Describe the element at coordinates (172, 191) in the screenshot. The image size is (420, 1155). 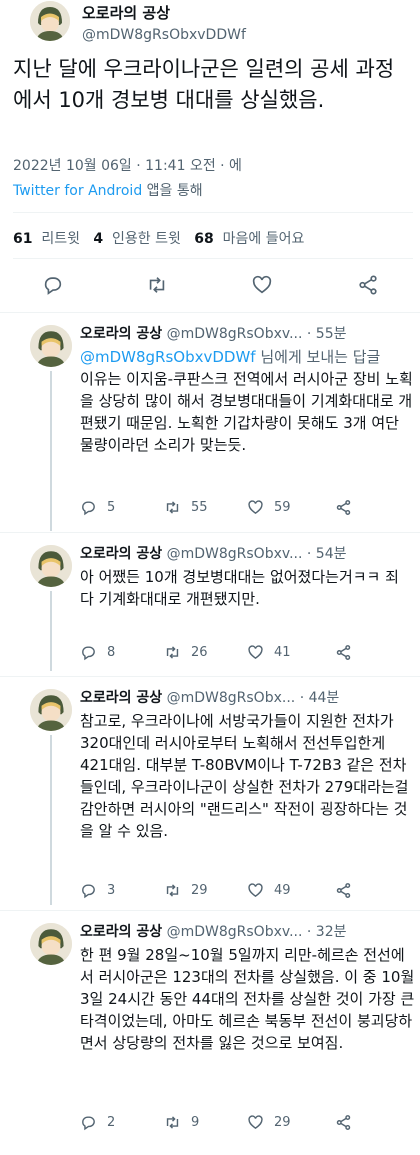
I see `source-suffix: 앱을 통해` at that location.